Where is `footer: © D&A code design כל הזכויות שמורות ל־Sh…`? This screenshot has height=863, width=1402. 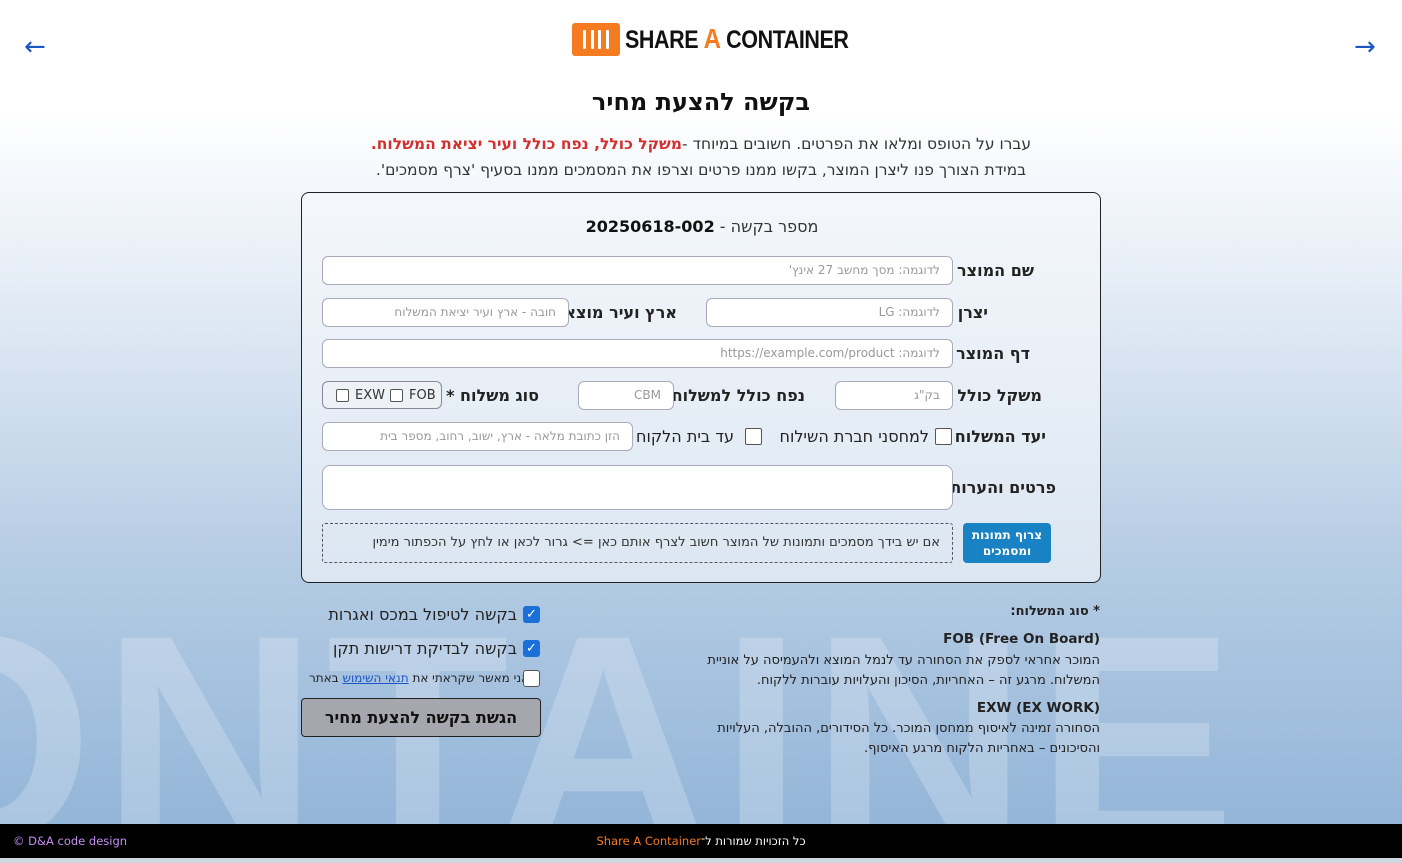 footer: © D&A code design כל הזכויות שמורות ל־Sh… is located at coordinates (701, 841).